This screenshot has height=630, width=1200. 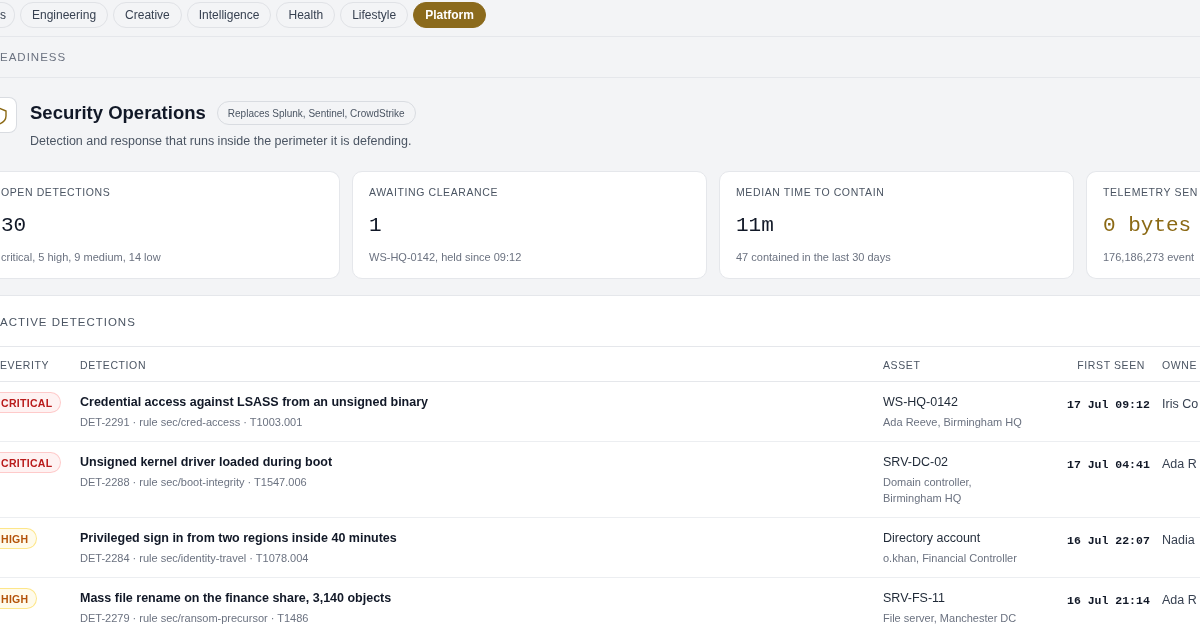 I want to click on stat-label: OPEN DETECTIONS, so click(x=56, y=192).